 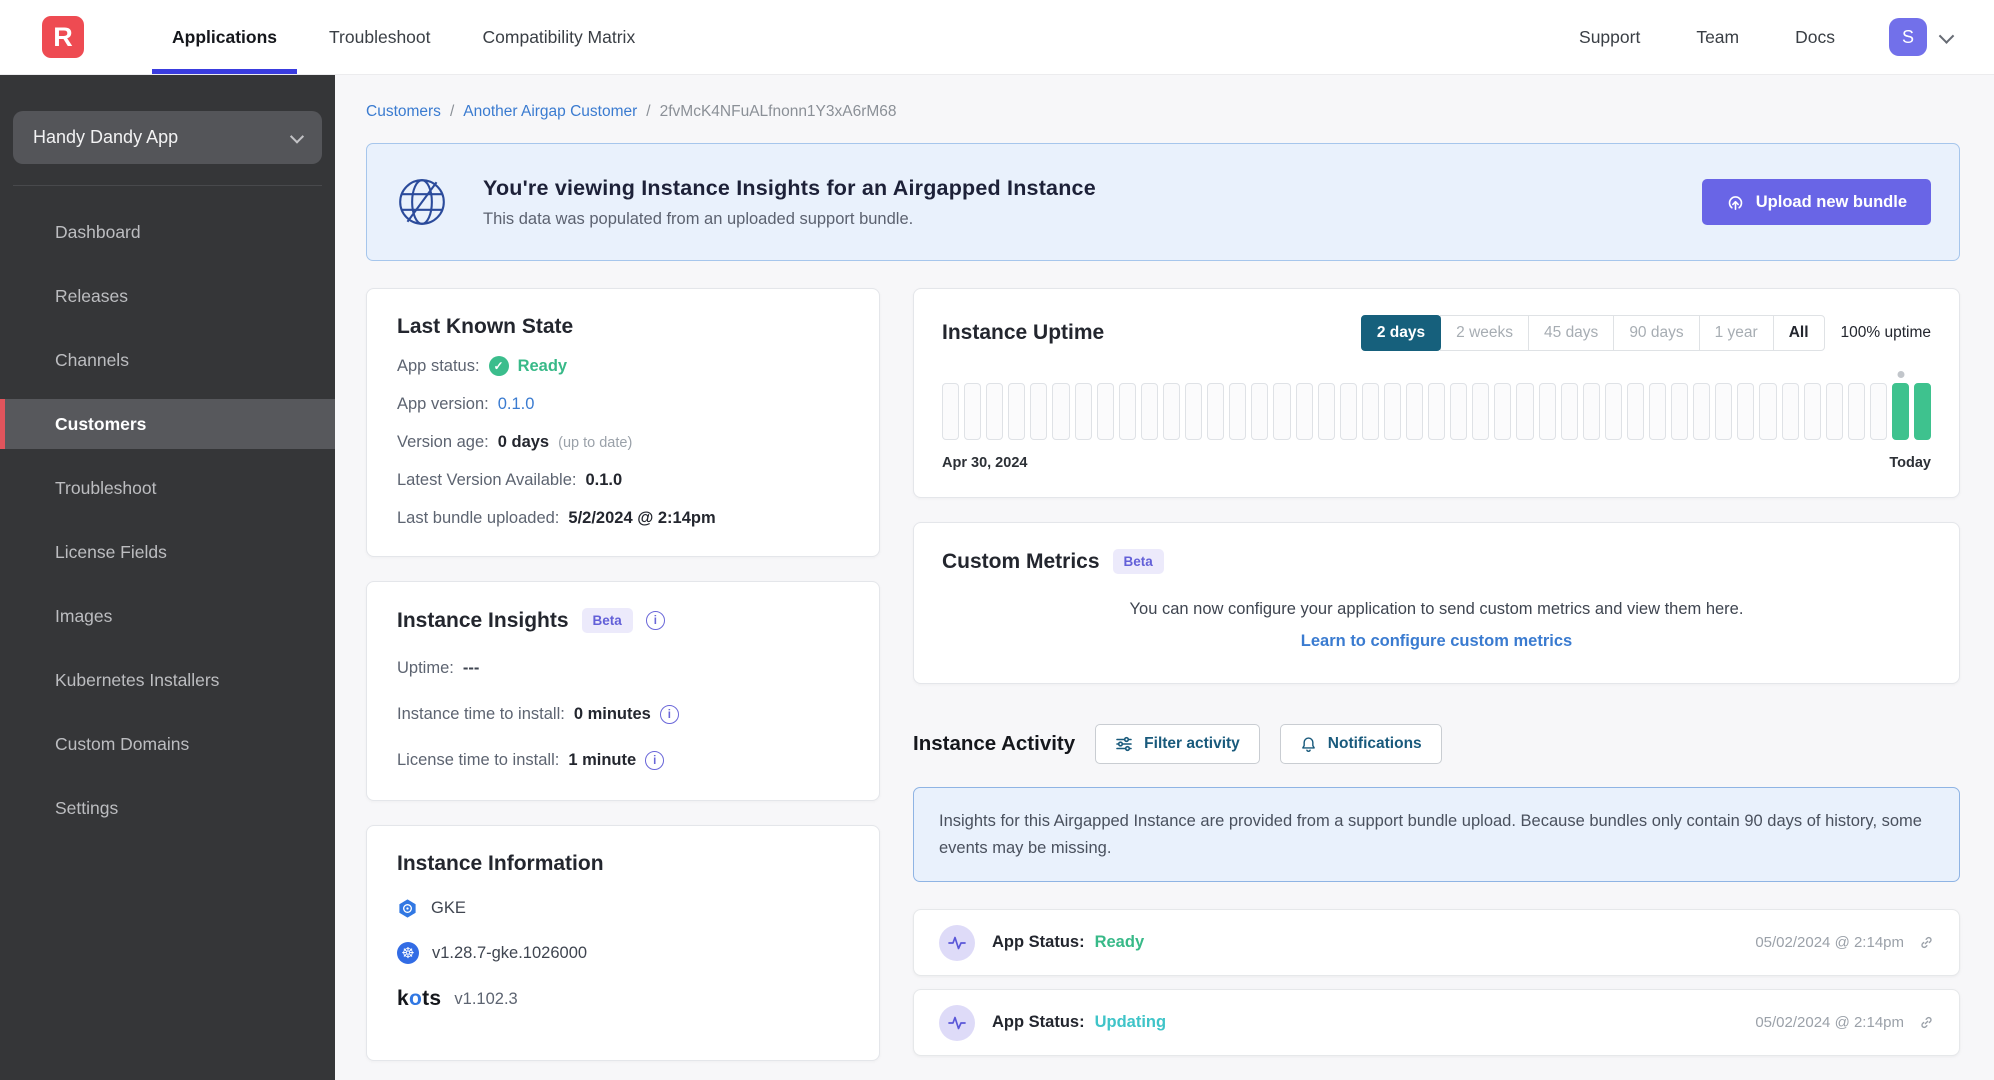 What do you see at coordinates (487, 480) in the screenshot?
I see `row-label: Latest Version Available:` at bounding box center [487, 480].